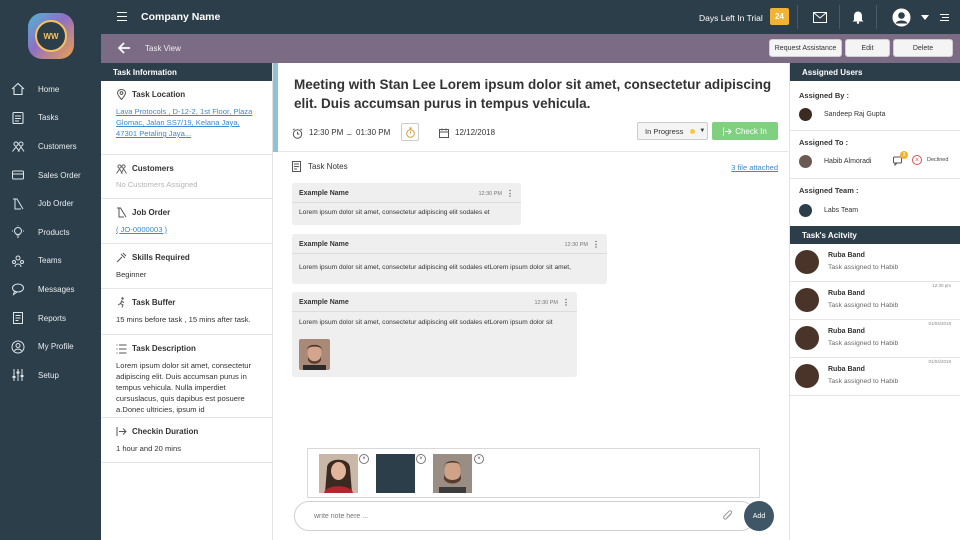 The image size is (960, 540). Describe the element at coordinates (875, 263) in the screenshot. I see `activity-item: Ruba Band Task assigned to Habib` at that location.